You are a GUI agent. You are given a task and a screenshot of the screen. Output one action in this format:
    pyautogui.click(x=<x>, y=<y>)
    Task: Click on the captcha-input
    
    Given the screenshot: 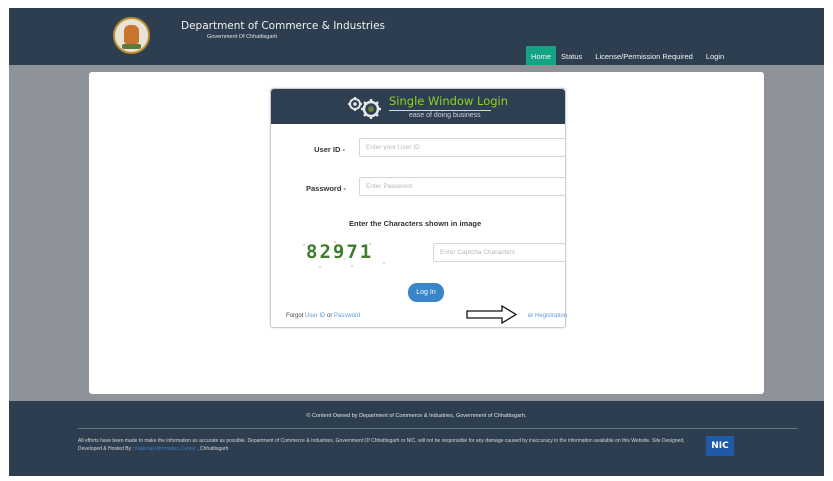 What is the action you would take?
    pyautogui.click(x=499, y=252)
    